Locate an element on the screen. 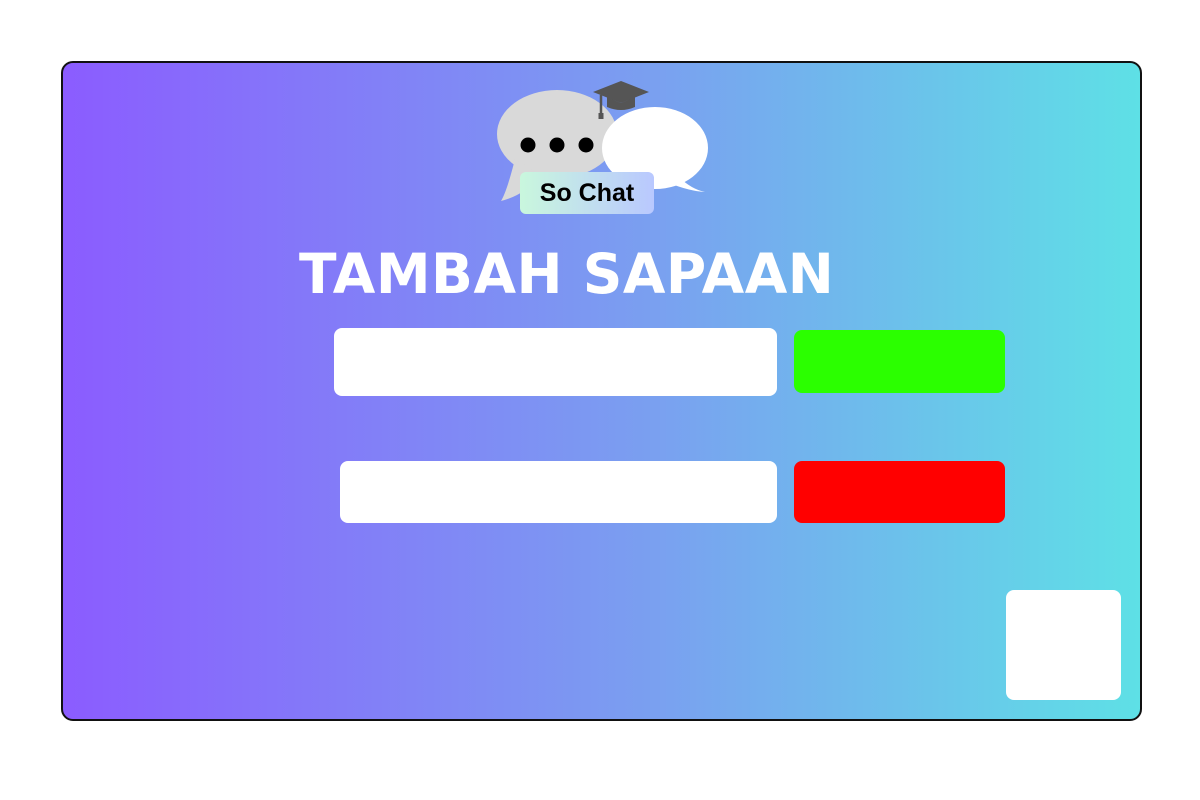  delete-greeting-button is located at coordinates (899, 492).